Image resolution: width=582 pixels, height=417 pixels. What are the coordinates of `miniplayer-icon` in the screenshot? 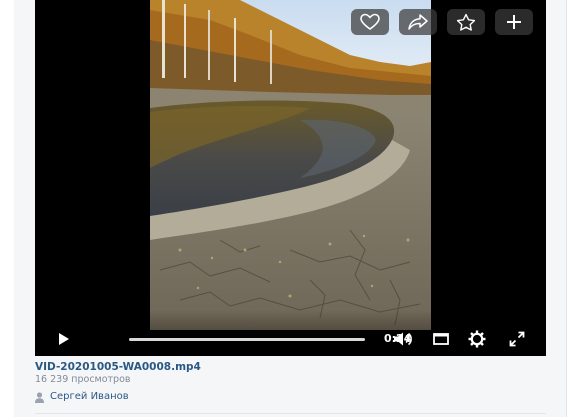 It's located at (441, 339).